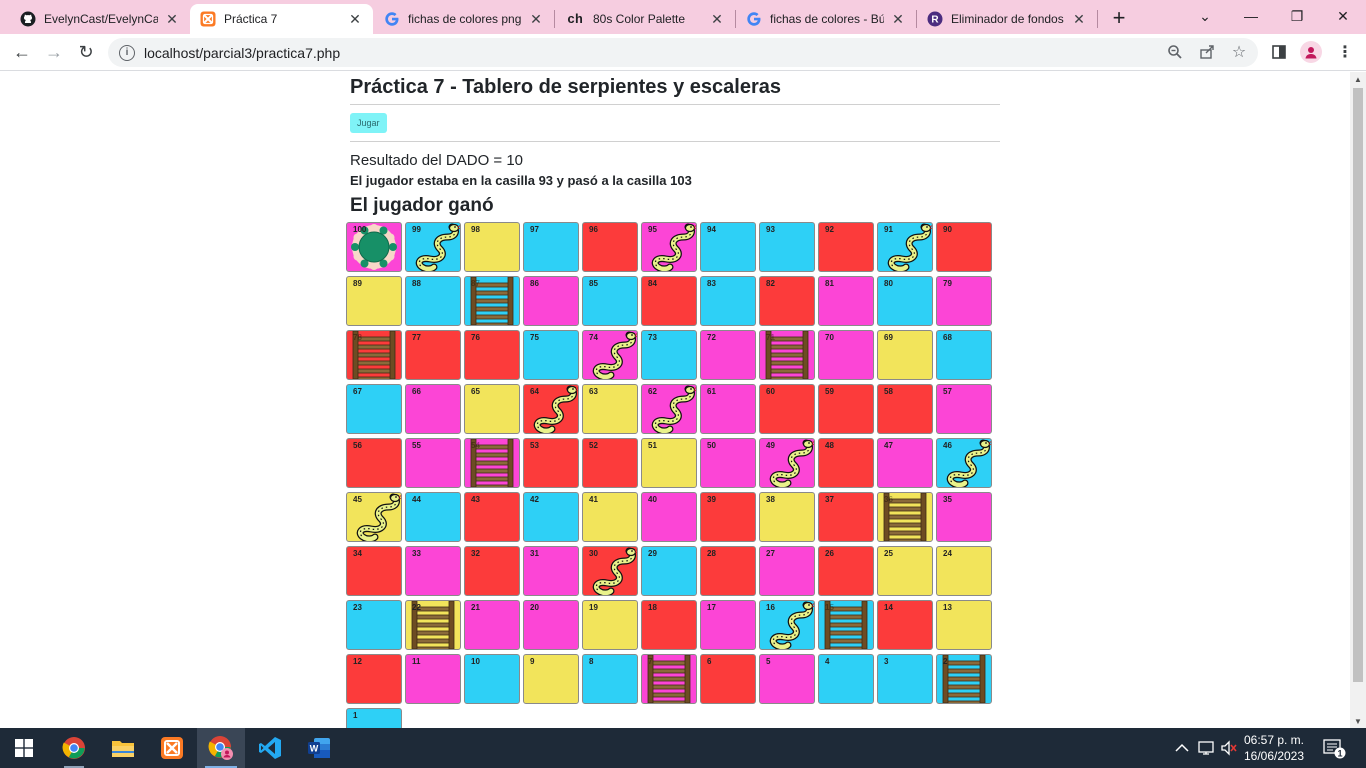  Describe the element at coordinates (610, 301) in the screenshot. I see `board-cell-85: 85` at that location.